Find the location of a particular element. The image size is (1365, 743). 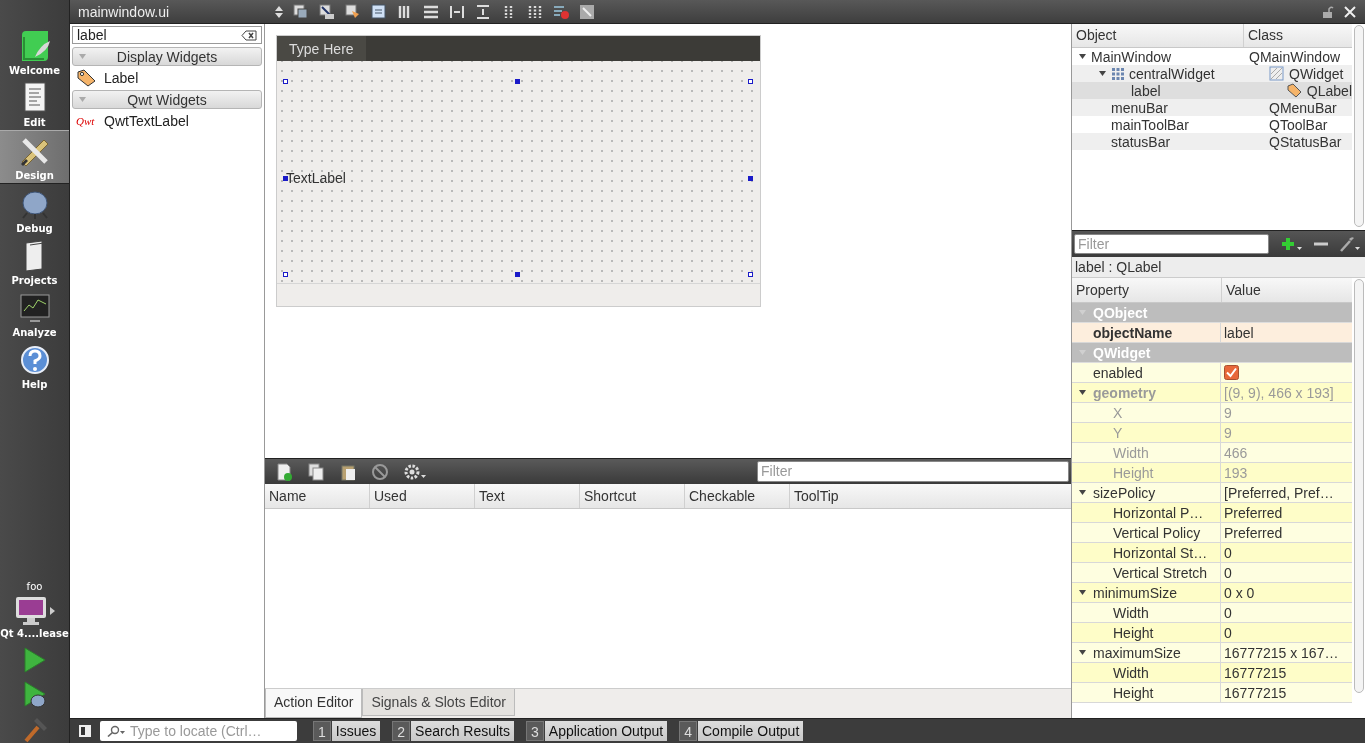

vertical-split-icon is located at coordinates (483, 11).